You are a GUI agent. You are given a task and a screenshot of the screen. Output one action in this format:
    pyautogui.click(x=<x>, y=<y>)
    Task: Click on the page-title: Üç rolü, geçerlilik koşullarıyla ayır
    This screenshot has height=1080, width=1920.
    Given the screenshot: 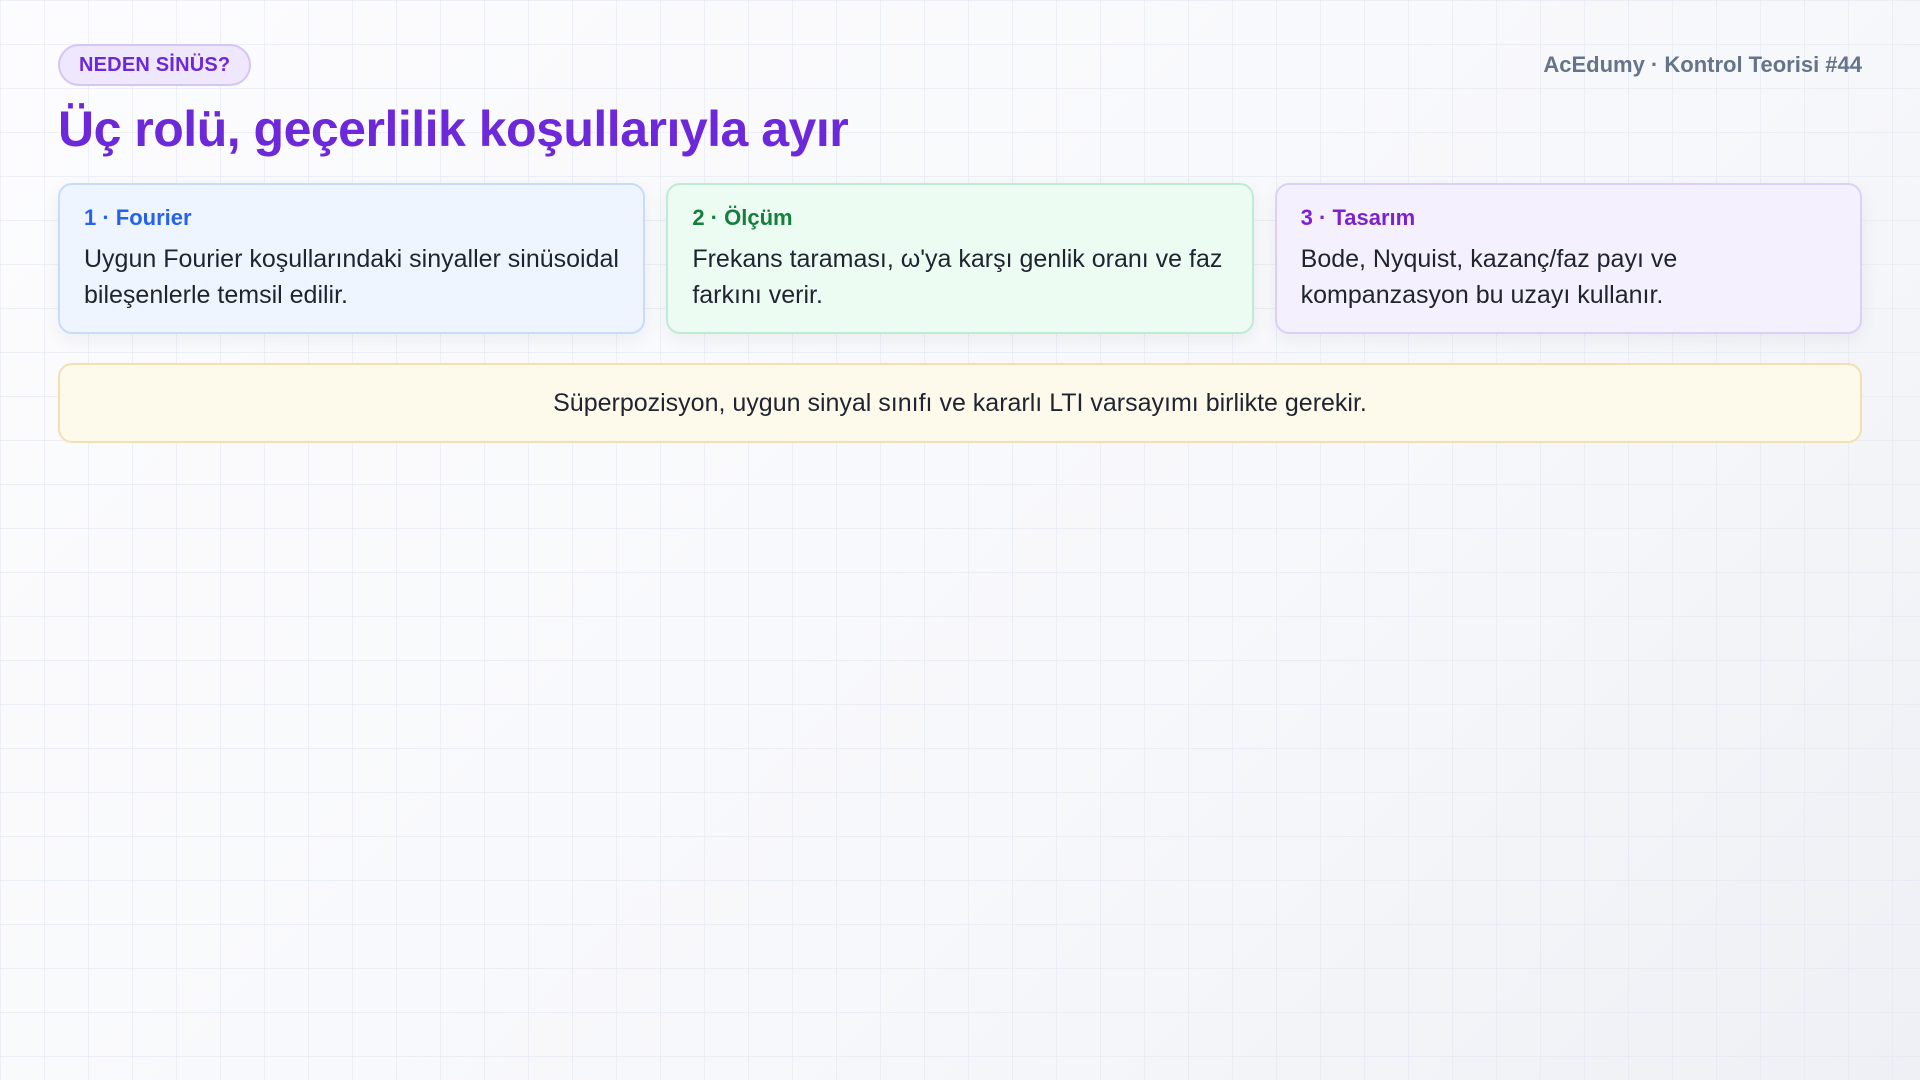 What is the action you would take?
    pyautogui.click(x=453, y=129)
    